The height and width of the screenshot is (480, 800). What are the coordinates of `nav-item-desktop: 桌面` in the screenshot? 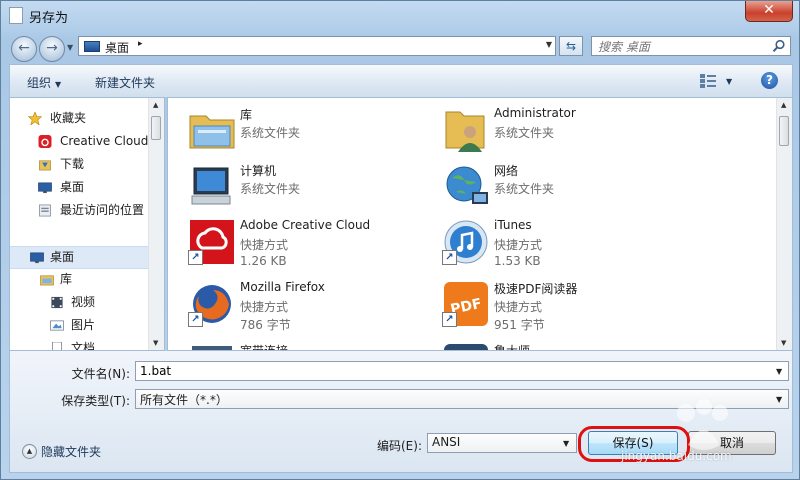 It's located at (80, 187).